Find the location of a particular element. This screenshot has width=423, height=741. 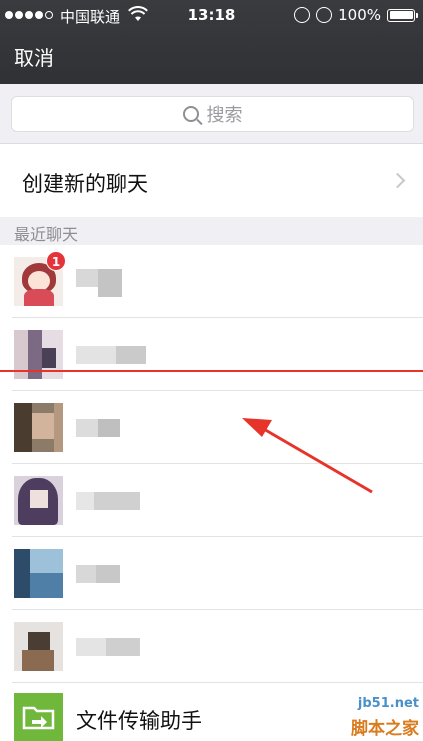

search-input: 搜索 is located at coordinates (212, 114).